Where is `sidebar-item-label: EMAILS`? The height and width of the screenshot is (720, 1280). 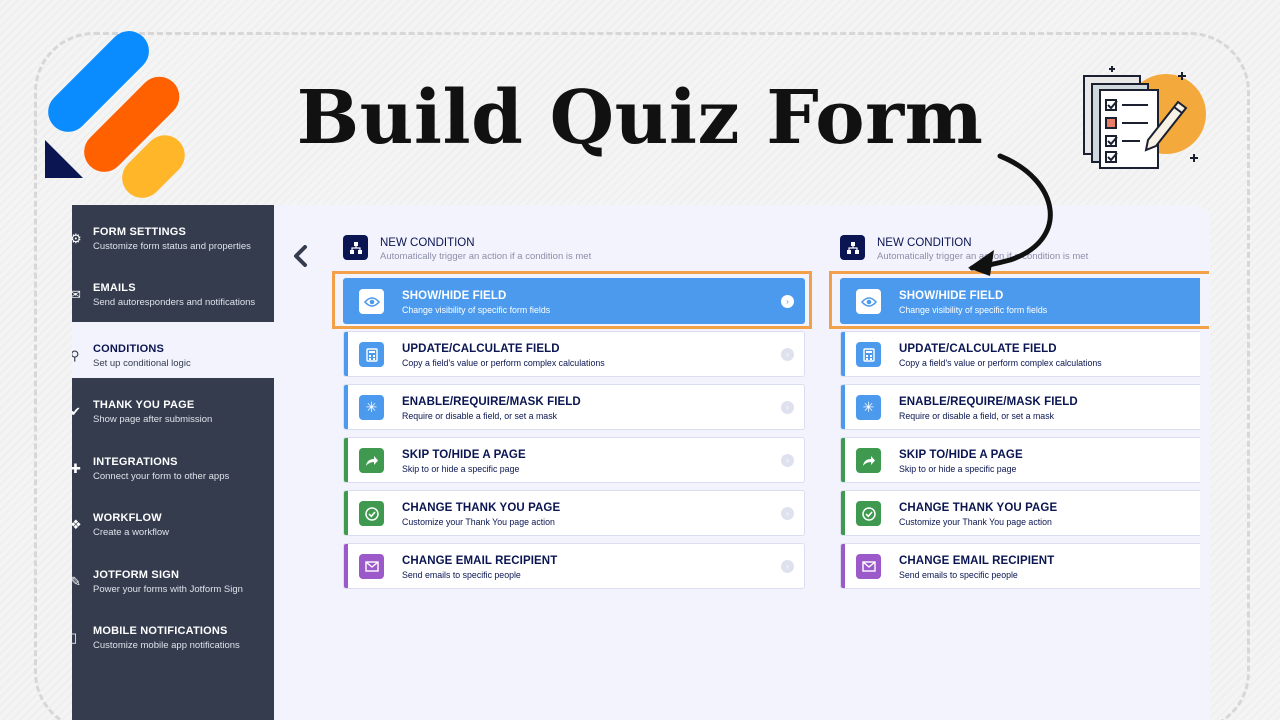
sidebar-item-label: EMAILS is located at coordinates (114, 288).